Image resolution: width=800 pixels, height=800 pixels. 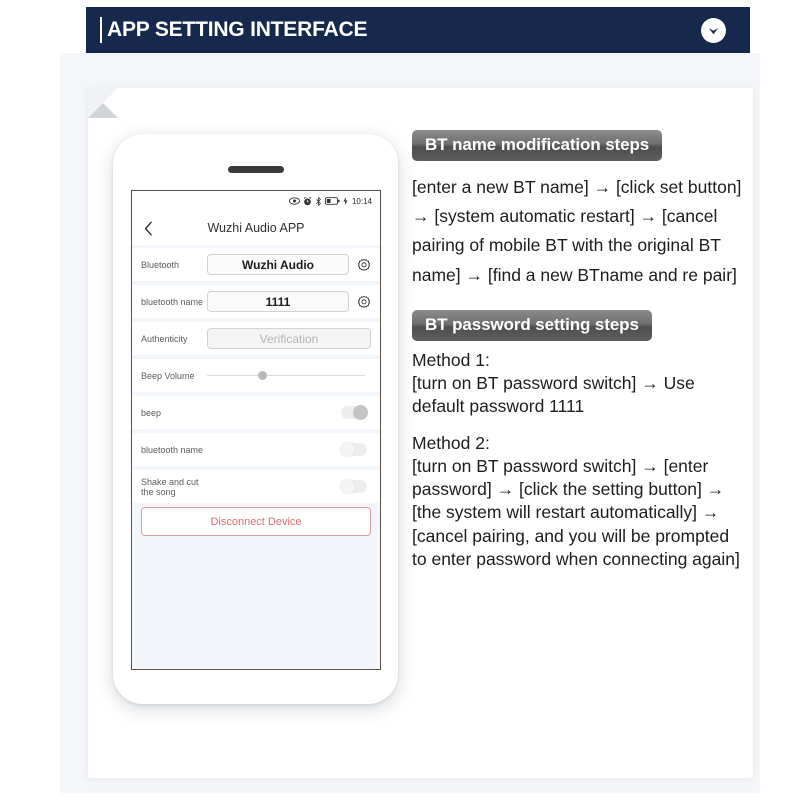 I want to click on charging-bolt-icon, so click(x=345, y=201).